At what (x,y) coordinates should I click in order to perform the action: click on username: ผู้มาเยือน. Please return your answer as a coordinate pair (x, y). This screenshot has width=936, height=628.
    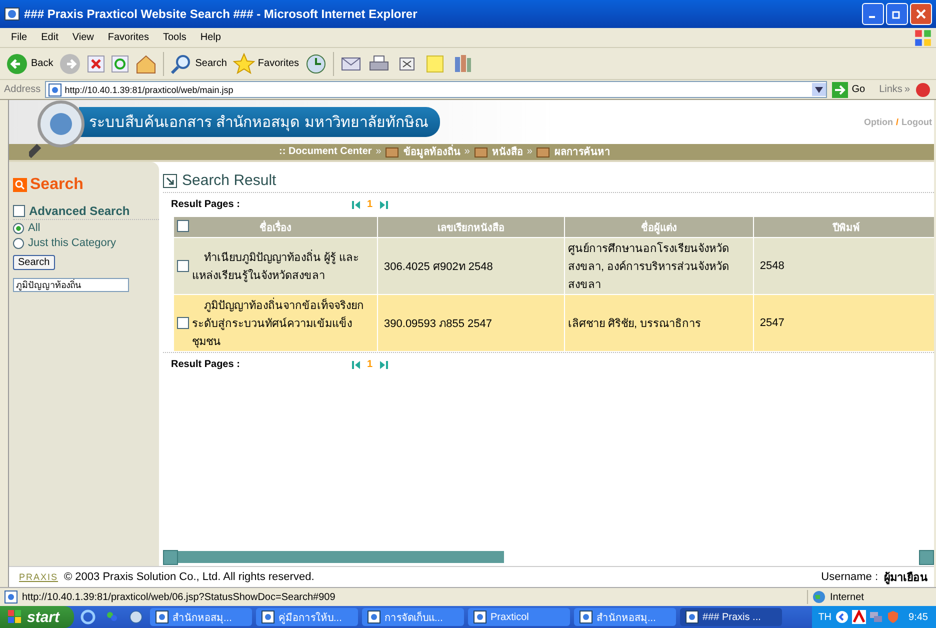
    Looking at the image, I should click on (906, 578).